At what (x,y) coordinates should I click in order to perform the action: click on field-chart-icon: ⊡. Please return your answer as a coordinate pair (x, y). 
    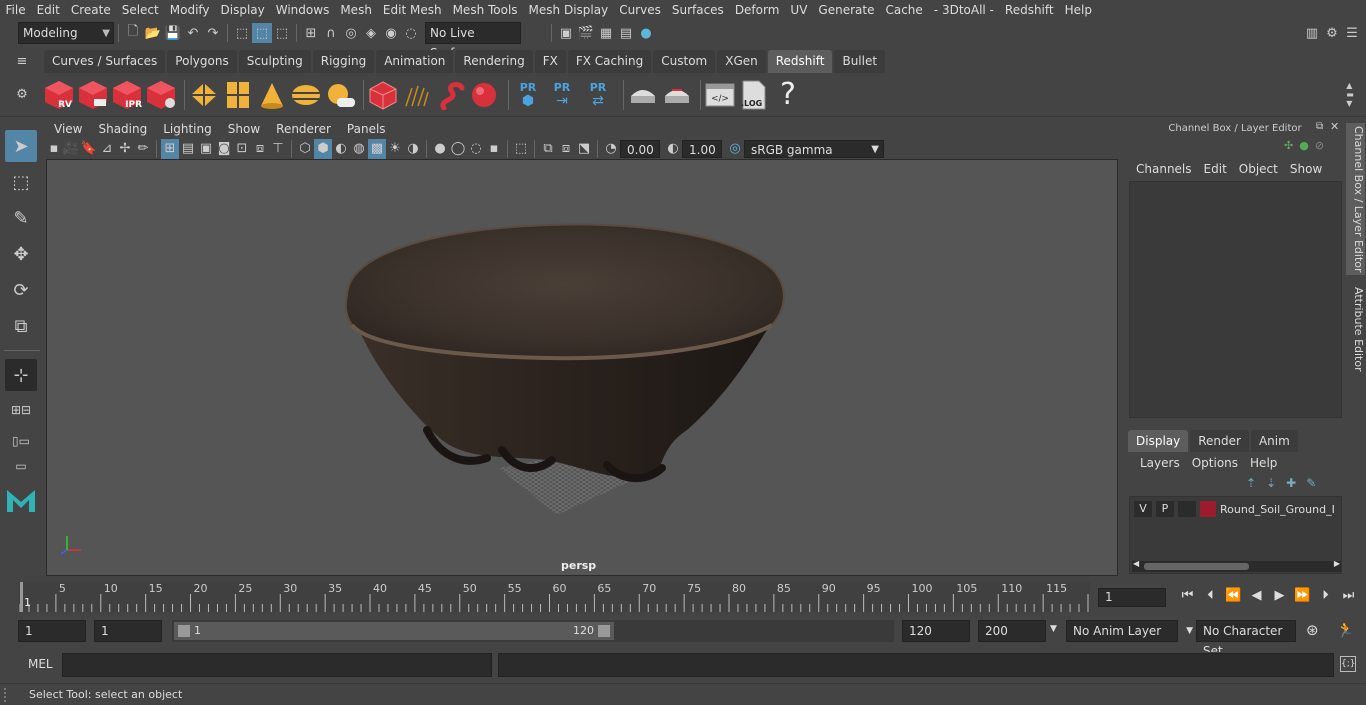
    Looking at the image, I should click on (242, 149).